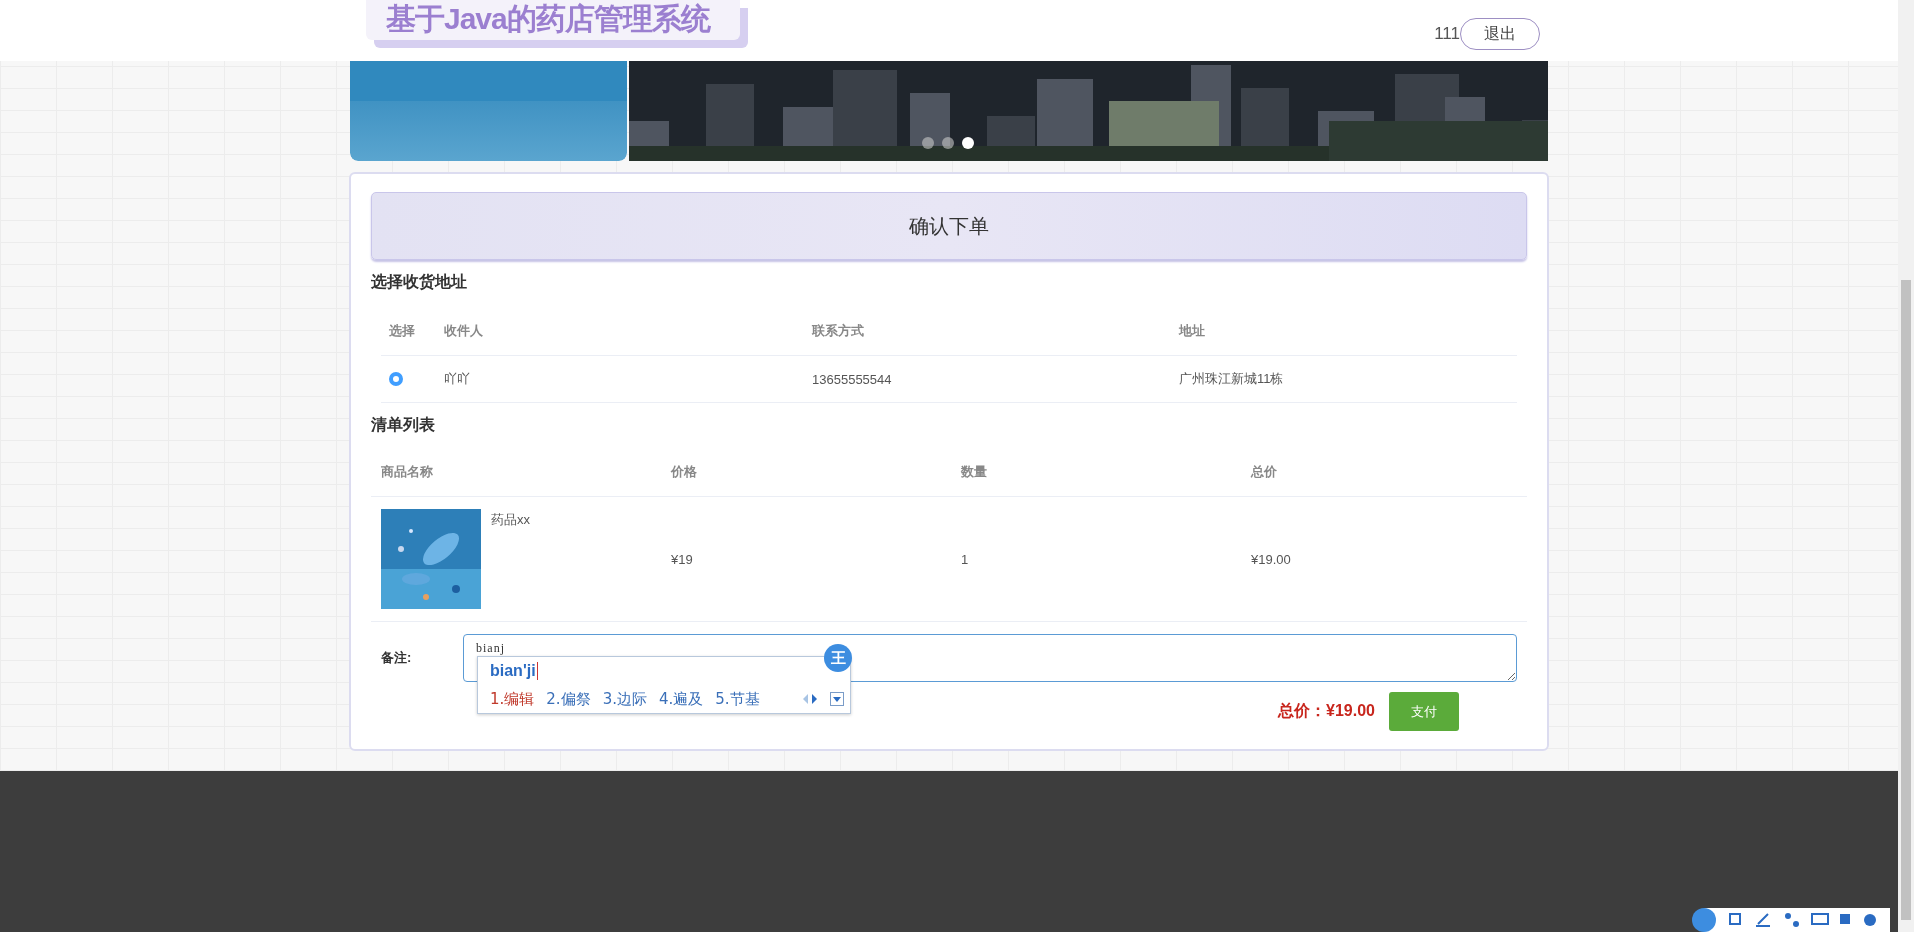  What do you see at coordinates (1384, 472) in the screenshot?
I see `column-header: 总价` at bounding box center [1384, 472].